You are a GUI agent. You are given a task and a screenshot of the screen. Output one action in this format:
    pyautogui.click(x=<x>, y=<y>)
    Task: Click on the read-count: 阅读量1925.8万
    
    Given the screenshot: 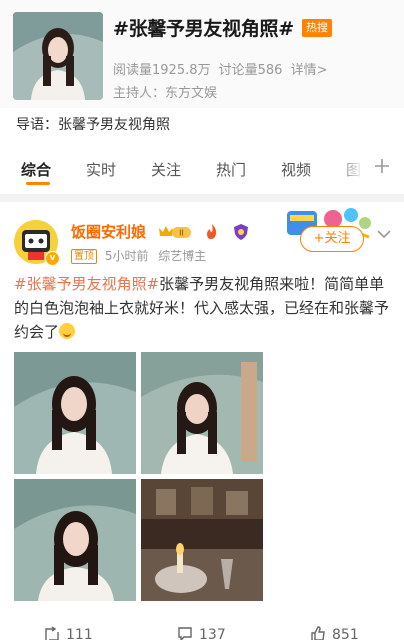 What is the action you would take?
    pyautogui.click(x=162, y=70)
    